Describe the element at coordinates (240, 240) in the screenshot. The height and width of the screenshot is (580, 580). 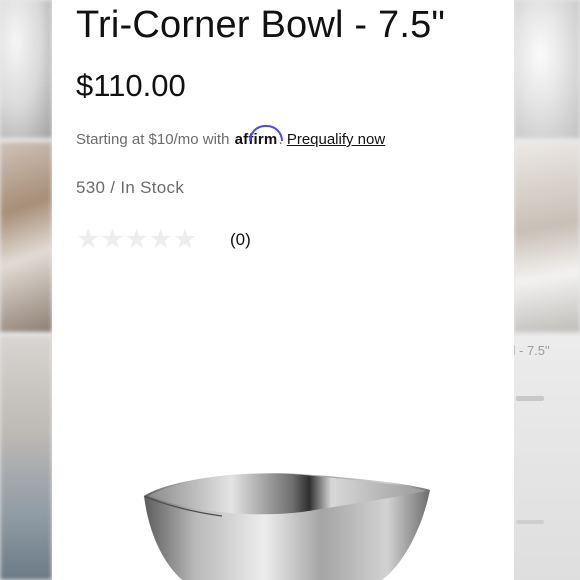
I see `review-count: (0)` at that location.